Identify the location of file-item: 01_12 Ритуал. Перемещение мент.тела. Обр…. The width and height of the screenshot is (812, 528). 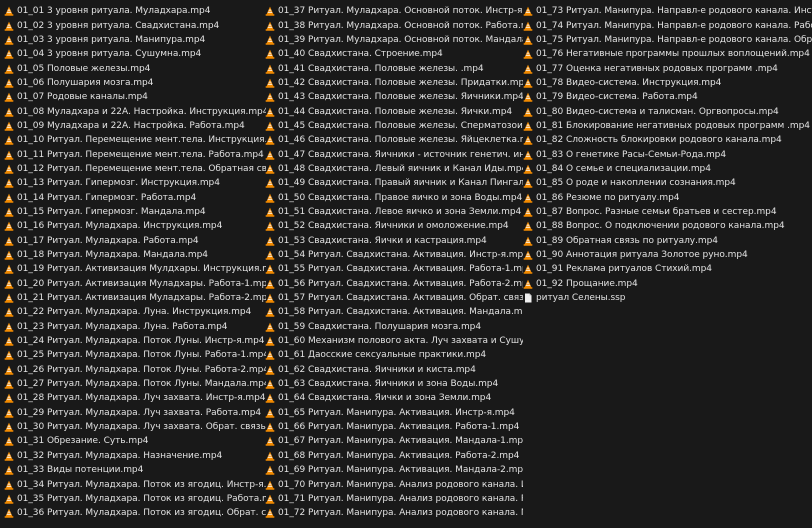
(135, 169).